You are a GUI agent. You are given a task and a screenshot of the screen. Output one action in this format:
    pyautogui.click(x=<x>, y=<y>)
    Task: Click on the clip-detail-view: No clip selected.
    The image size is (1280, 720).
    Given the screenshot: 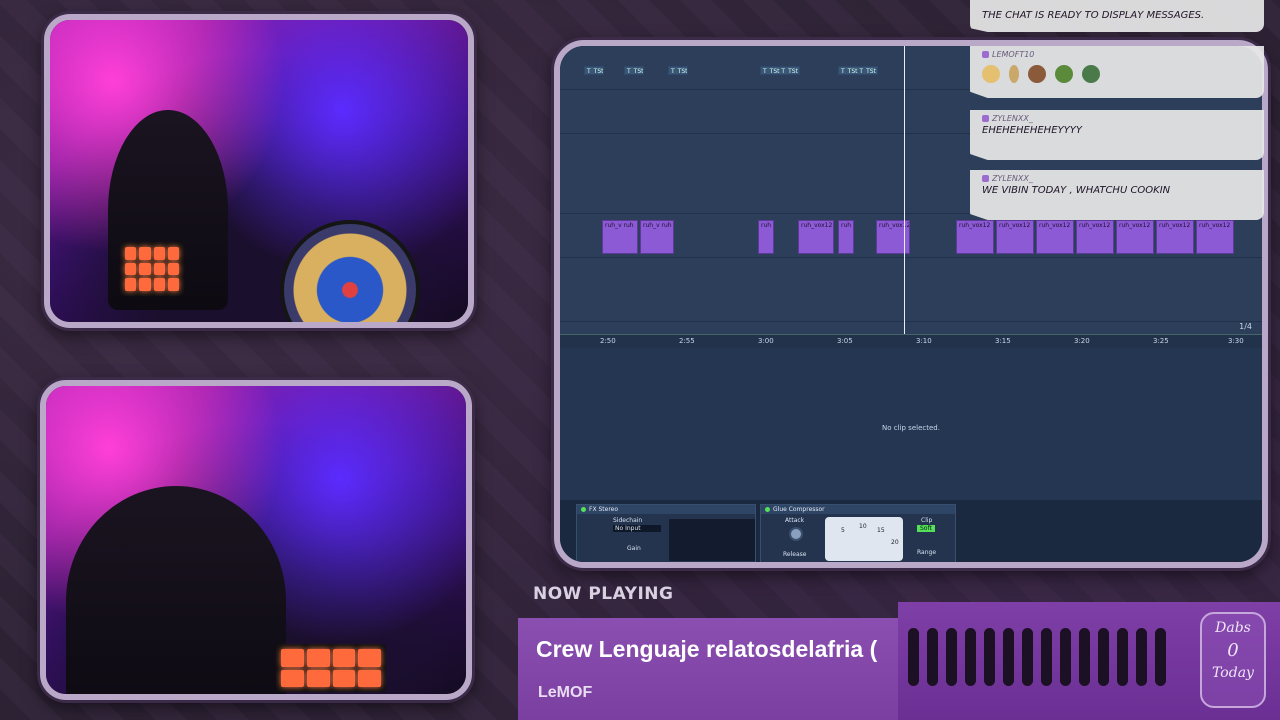 What is the action you would take?
    pyautogui.click(x=911, y=424)
    